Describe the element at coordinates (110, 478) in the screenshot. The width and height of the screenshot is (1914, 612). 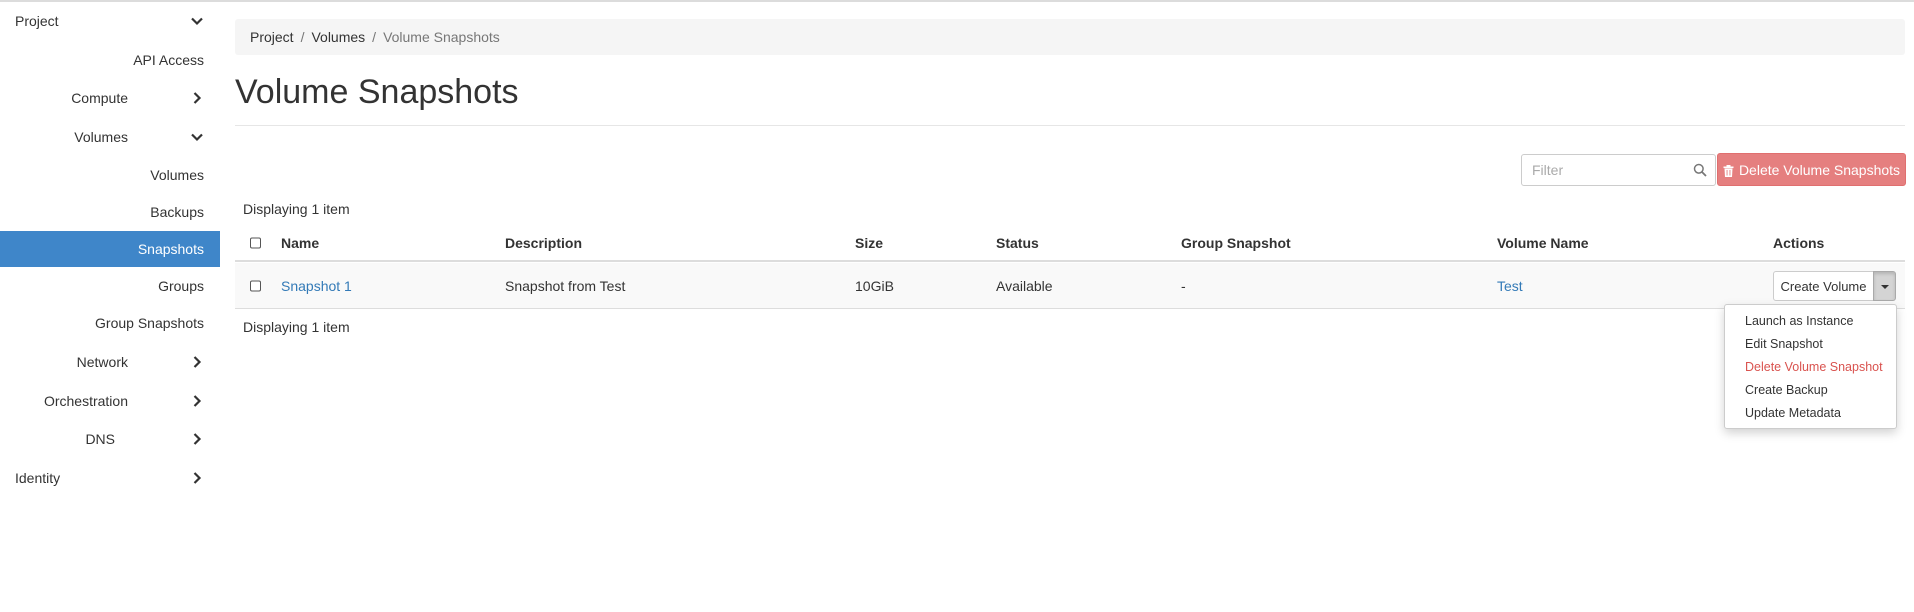
I see `sidebar-item-identity: Identity` at that location.